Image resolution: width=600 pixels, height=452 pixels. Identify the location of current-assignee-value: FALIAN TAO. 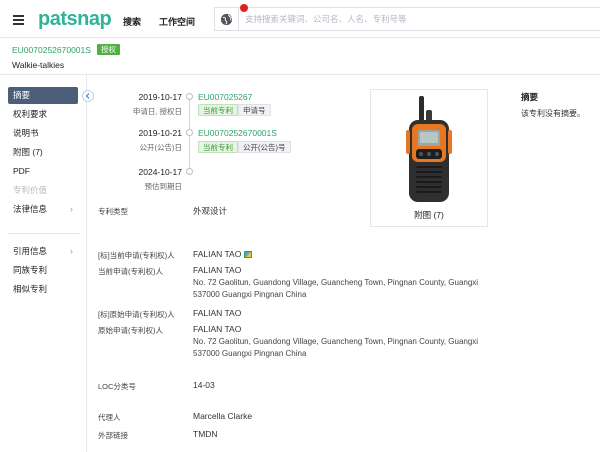
(217, 270).